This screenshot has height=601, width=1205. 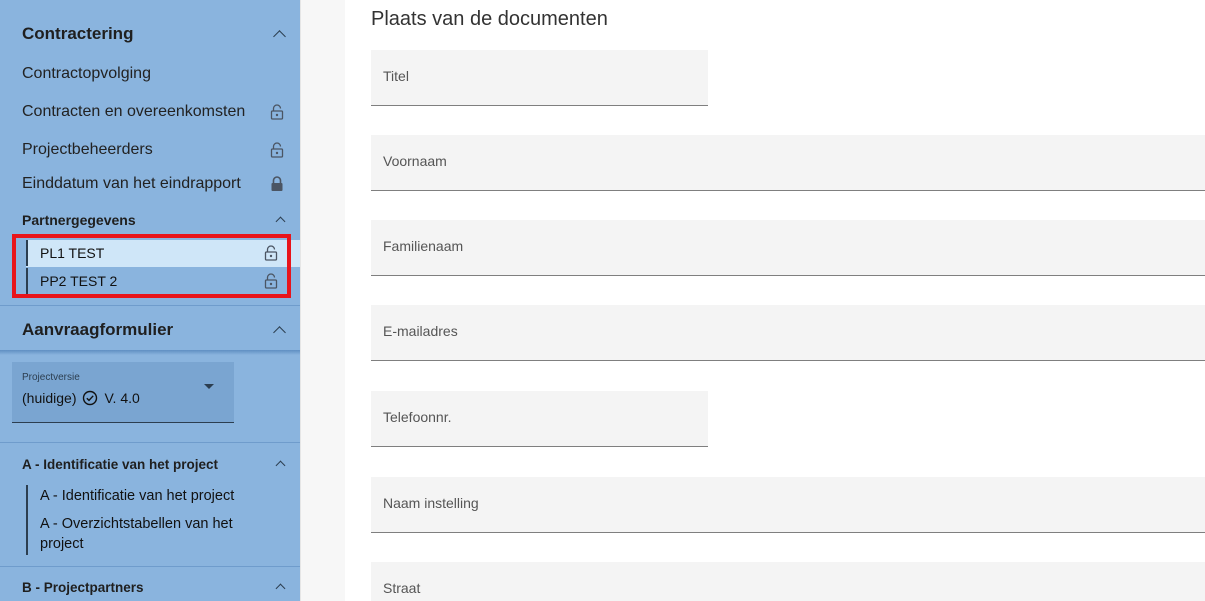 I want to click on section-header-b: B - Projectpartners, so click(x=150, y=586).